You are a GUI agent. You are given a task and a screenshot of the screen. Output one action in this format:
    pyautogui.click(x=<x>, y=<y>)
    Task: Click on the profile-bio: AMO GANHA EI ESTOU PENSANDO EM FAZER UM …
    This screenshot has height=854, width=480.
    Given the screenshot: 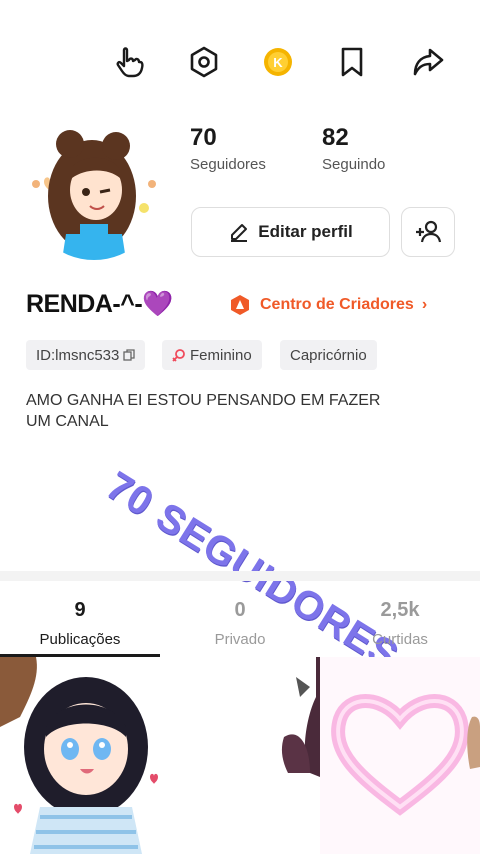 What is the action you would take?
    pyautogui.click(x=203, y=411)
    